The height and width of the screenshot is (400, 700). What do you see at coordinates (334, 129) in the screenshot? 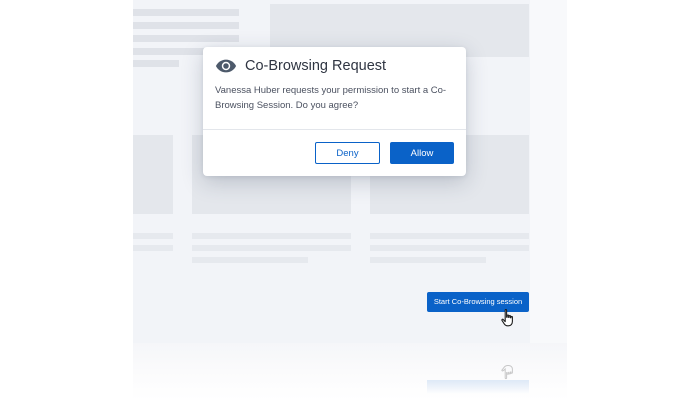
I see `dialog-divider` at bounding box center [334, 129].